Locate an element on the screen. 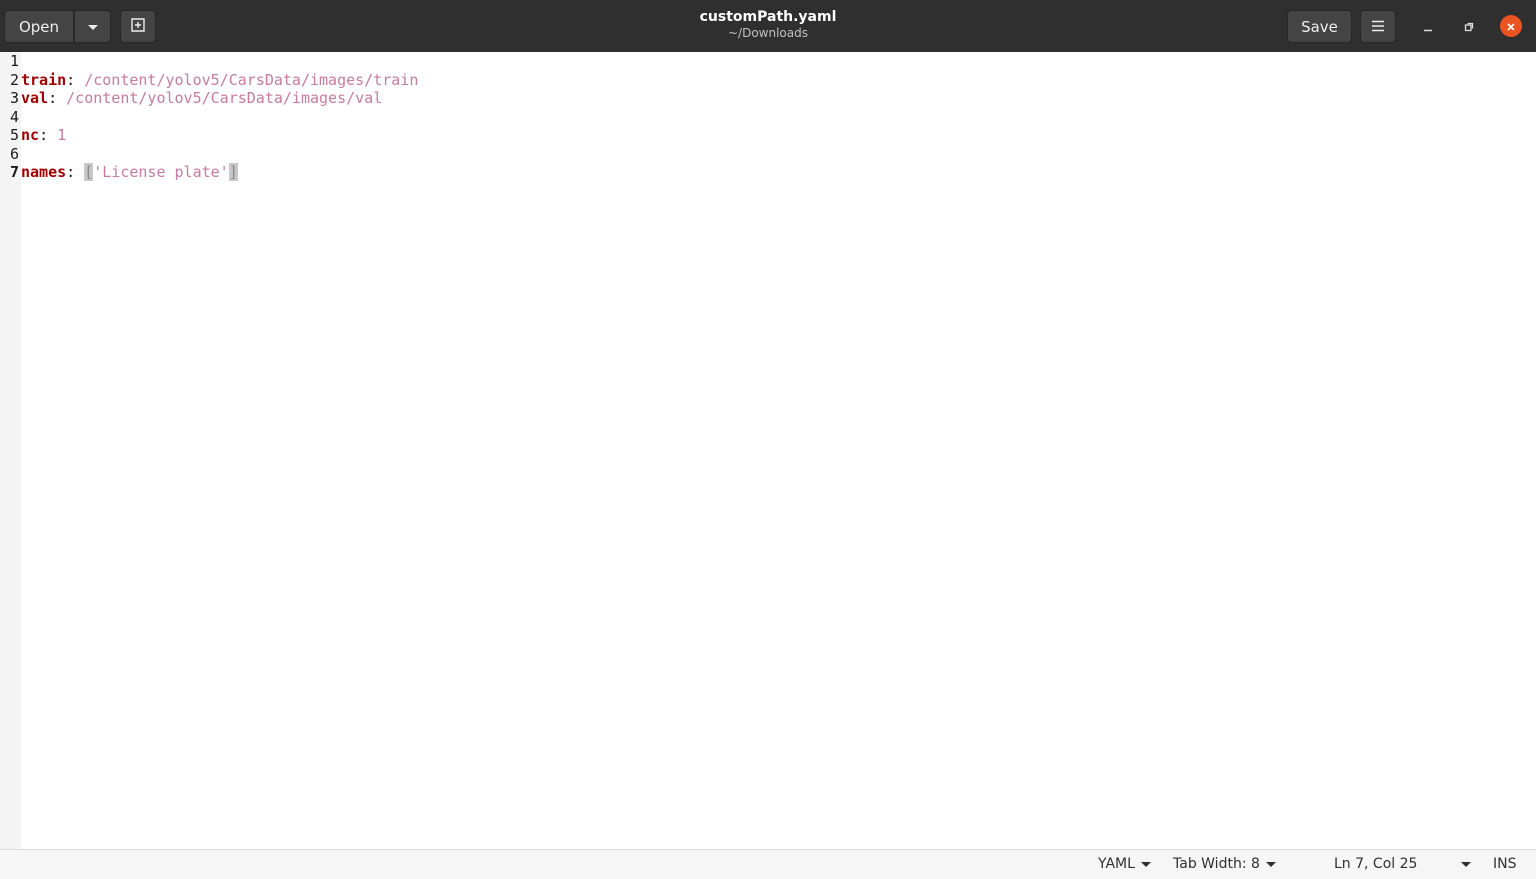 The height and width of the screenshot is (879, 1536). language-selector: YAML is located at coordinates (1124, 864).